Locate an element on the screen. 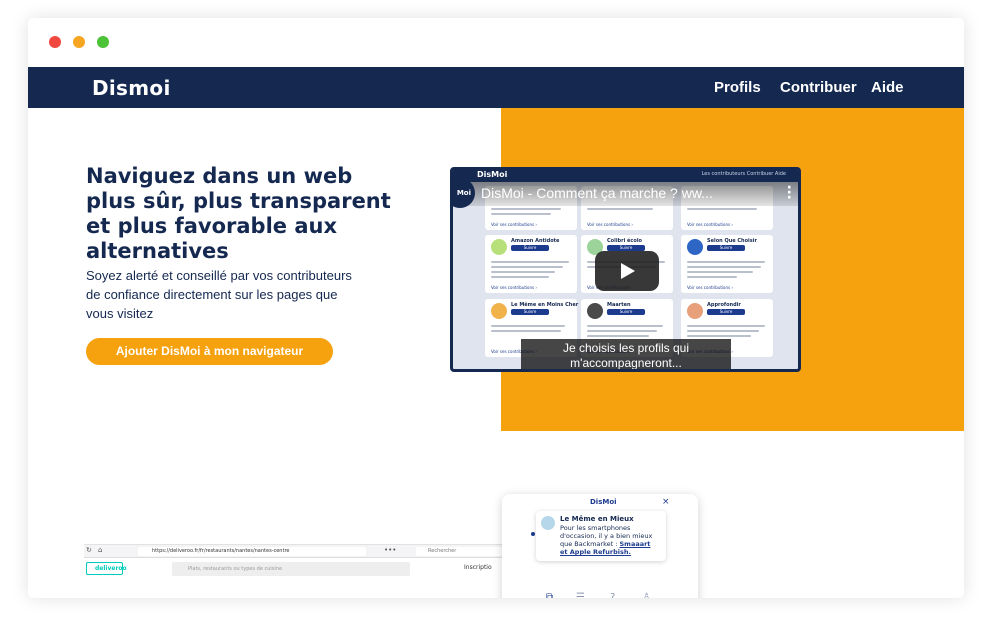 The height and width of the screenshot is (626, 992). nav-link-contribuer: Contribuer is located at coordinates (818, 87).